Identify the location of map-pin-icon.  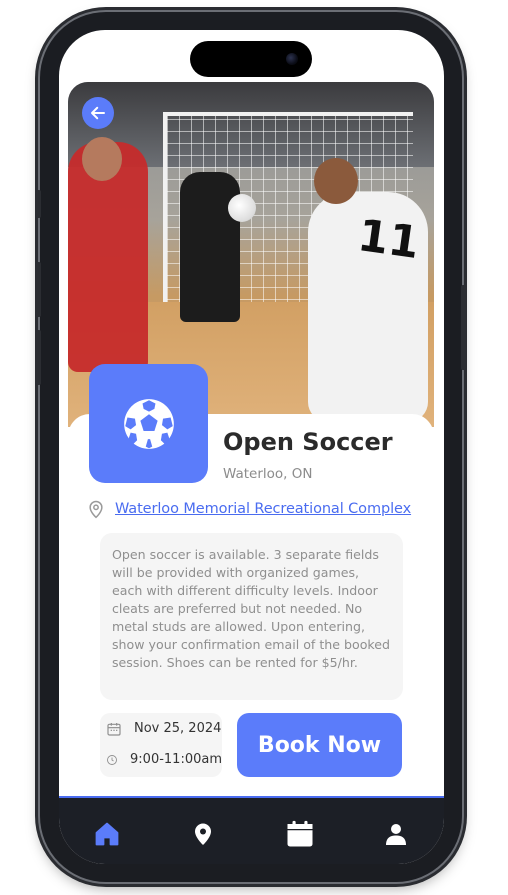
(96, 509).